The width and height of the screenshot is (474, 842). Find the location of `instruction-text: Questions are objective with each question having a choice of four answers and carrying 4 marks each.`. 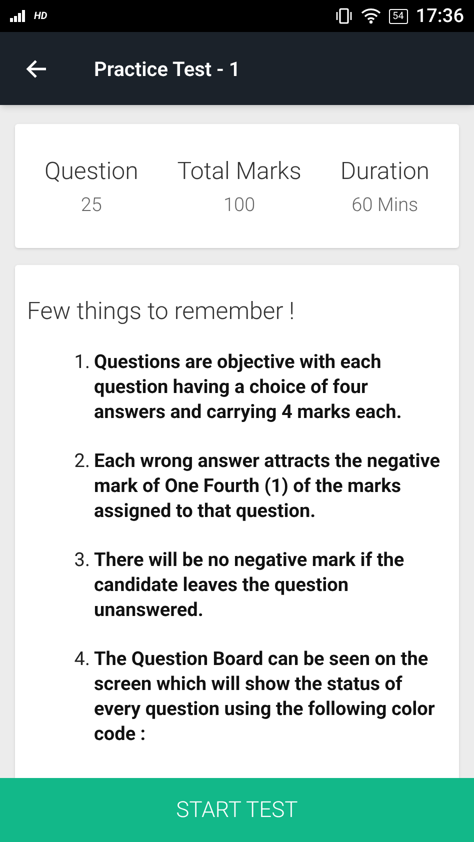

instruction-text: Questions are objective with each question having a choice of four answers and carrying 4 marks each. is located at coordinates (248, 386).